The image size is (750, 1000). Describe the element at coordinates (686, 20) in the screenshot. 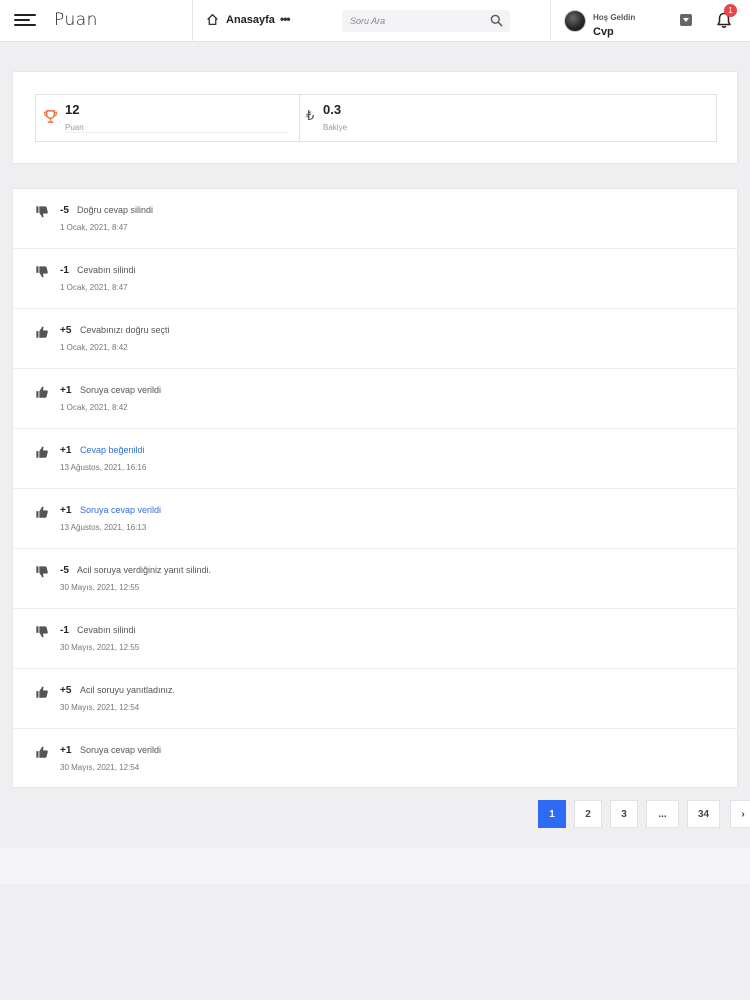

I see `user-menu-dropdown-icon` at that location.